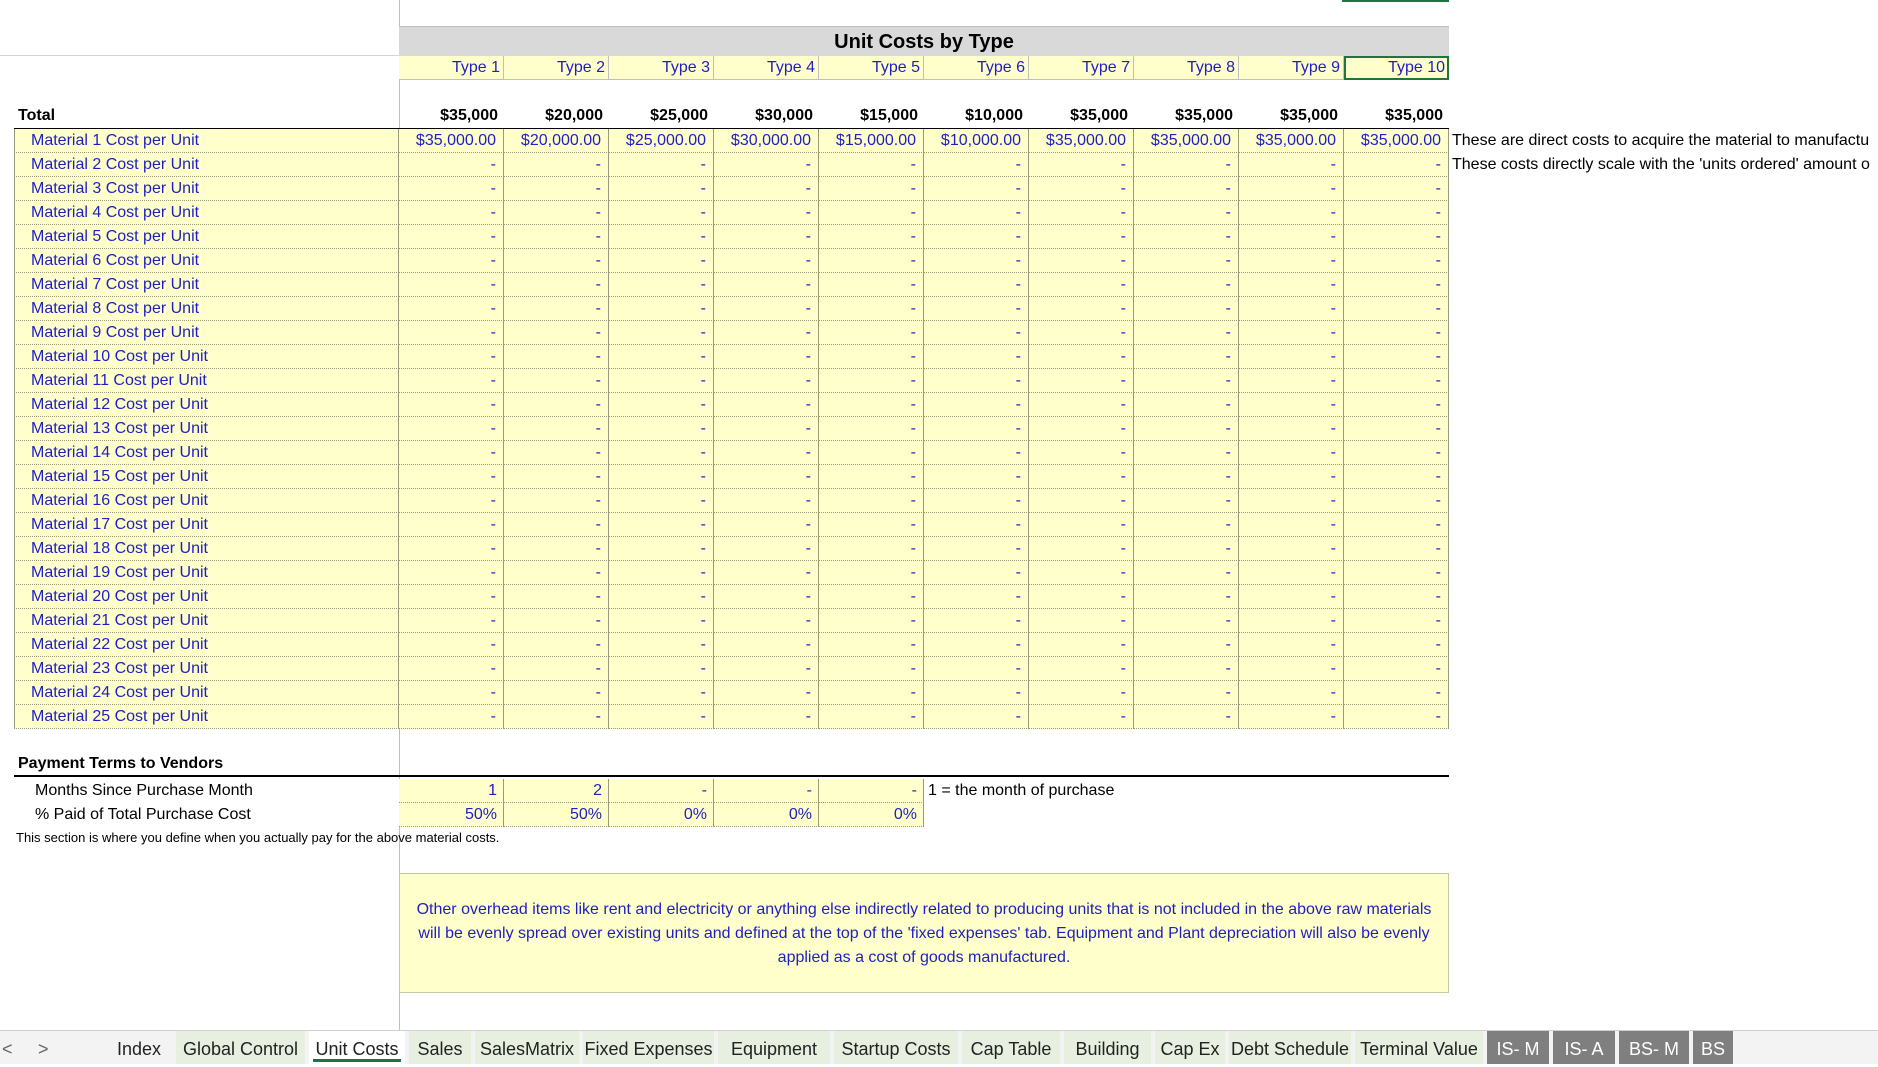 This screenshot has width=1878, height=1067. I want to click on total-cost-type-3: $25,000, so click(661, 116).